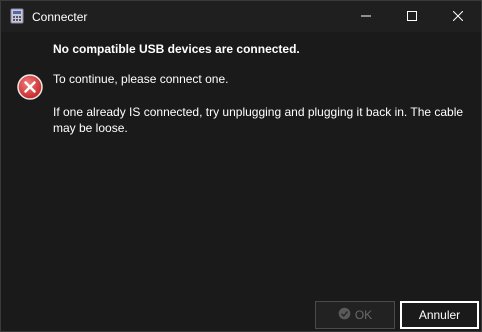  I want to click on maximize-button, so click(412, 16).